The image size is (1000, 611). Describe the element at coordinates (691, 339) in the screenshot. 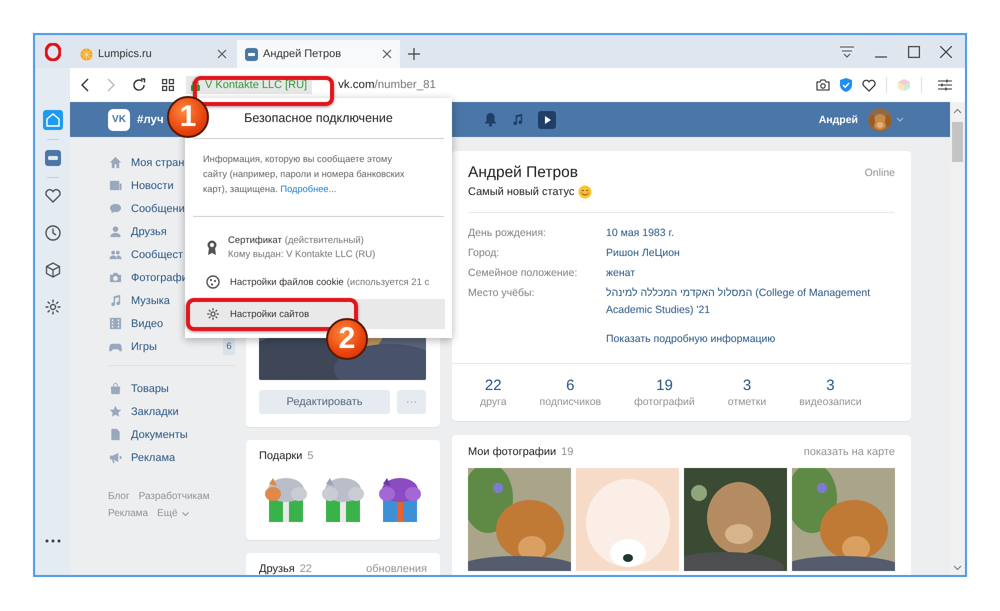

I see `show-details-link: Показать подробную информацию` at that location.